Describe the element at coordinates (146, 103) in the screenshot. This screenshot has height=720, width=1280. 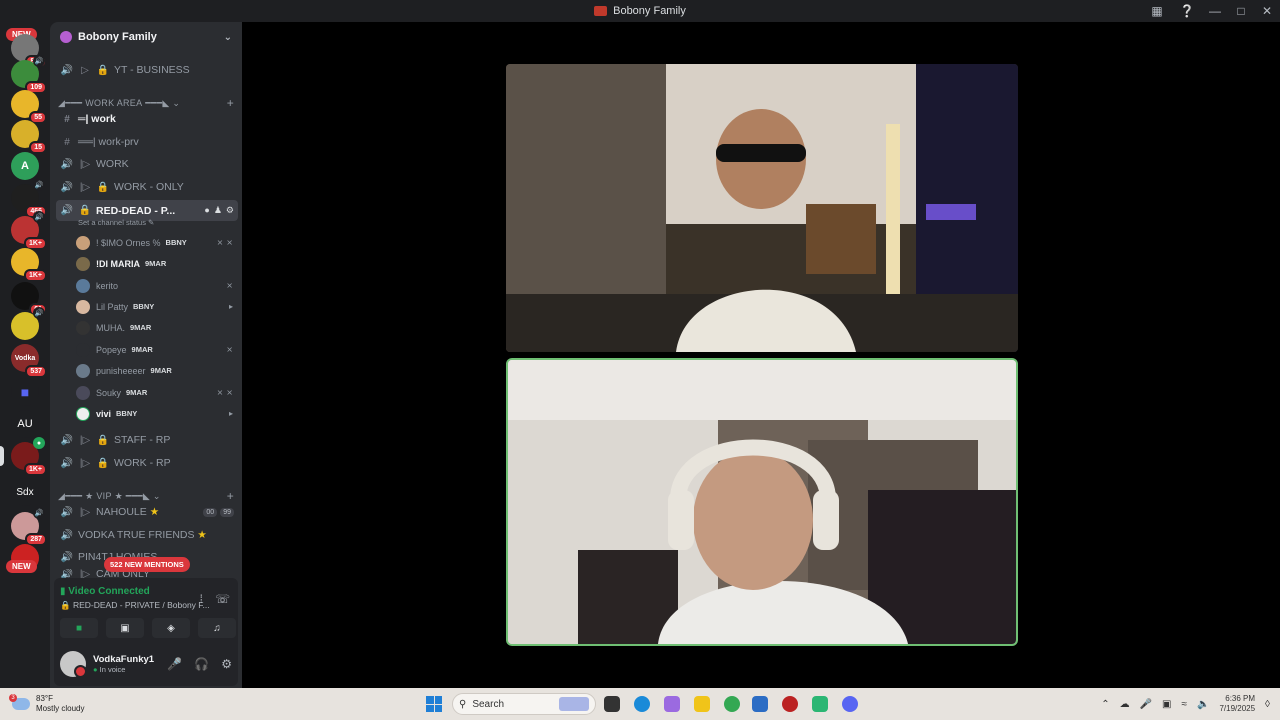
I see `category-work-area: ◢━━━ WORK AREA ━━━◣ ⌄ +` at that location.